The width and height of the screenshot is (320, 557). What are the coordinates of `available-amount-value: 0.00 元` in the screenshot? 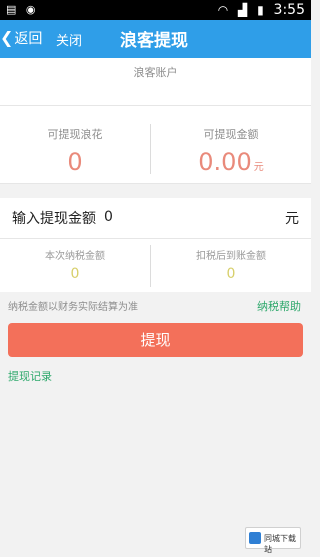 It's located at (231, 162).